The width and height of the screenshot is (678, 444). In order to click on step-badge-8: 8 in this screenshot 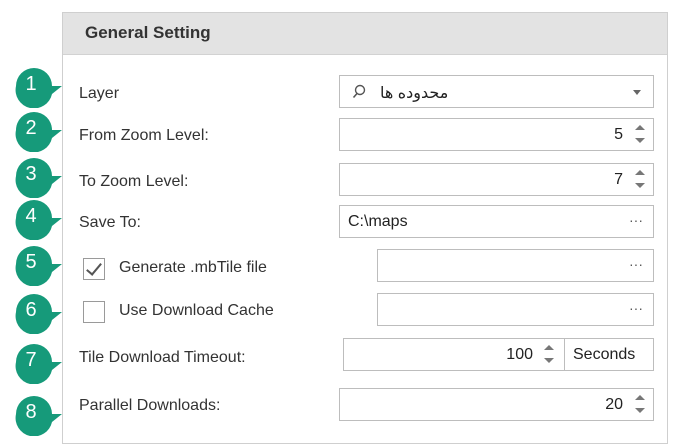, I will do `click(37, 414)`.